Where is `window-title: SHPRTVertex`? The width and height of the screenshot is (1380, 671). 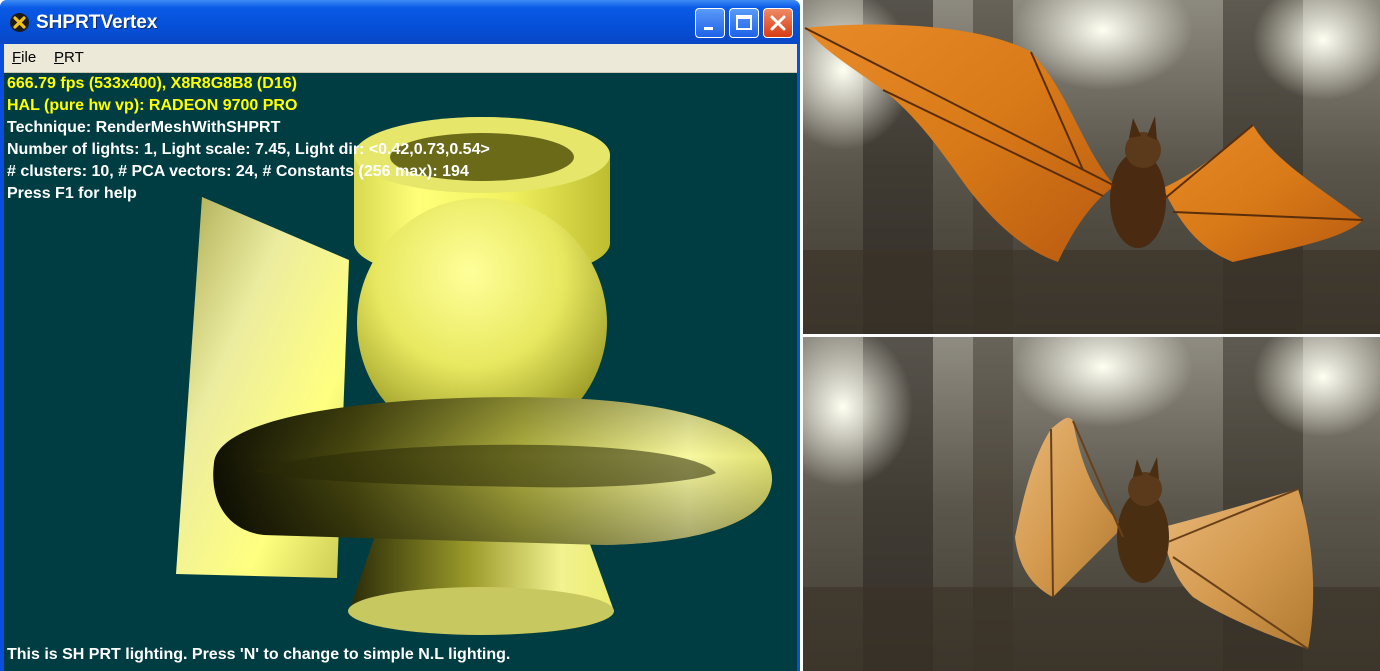
window-title: SHPRTVertex is located at coordinates (97, 22).